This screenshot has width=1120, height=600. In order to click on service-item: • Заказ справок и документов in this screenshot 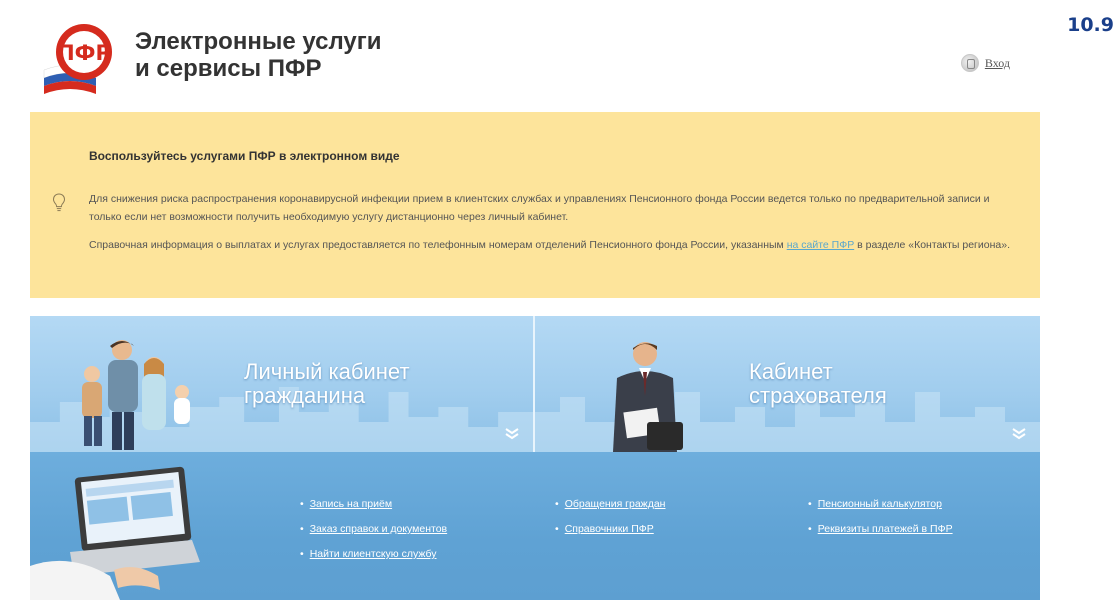, I will do `click(373, 529)`.